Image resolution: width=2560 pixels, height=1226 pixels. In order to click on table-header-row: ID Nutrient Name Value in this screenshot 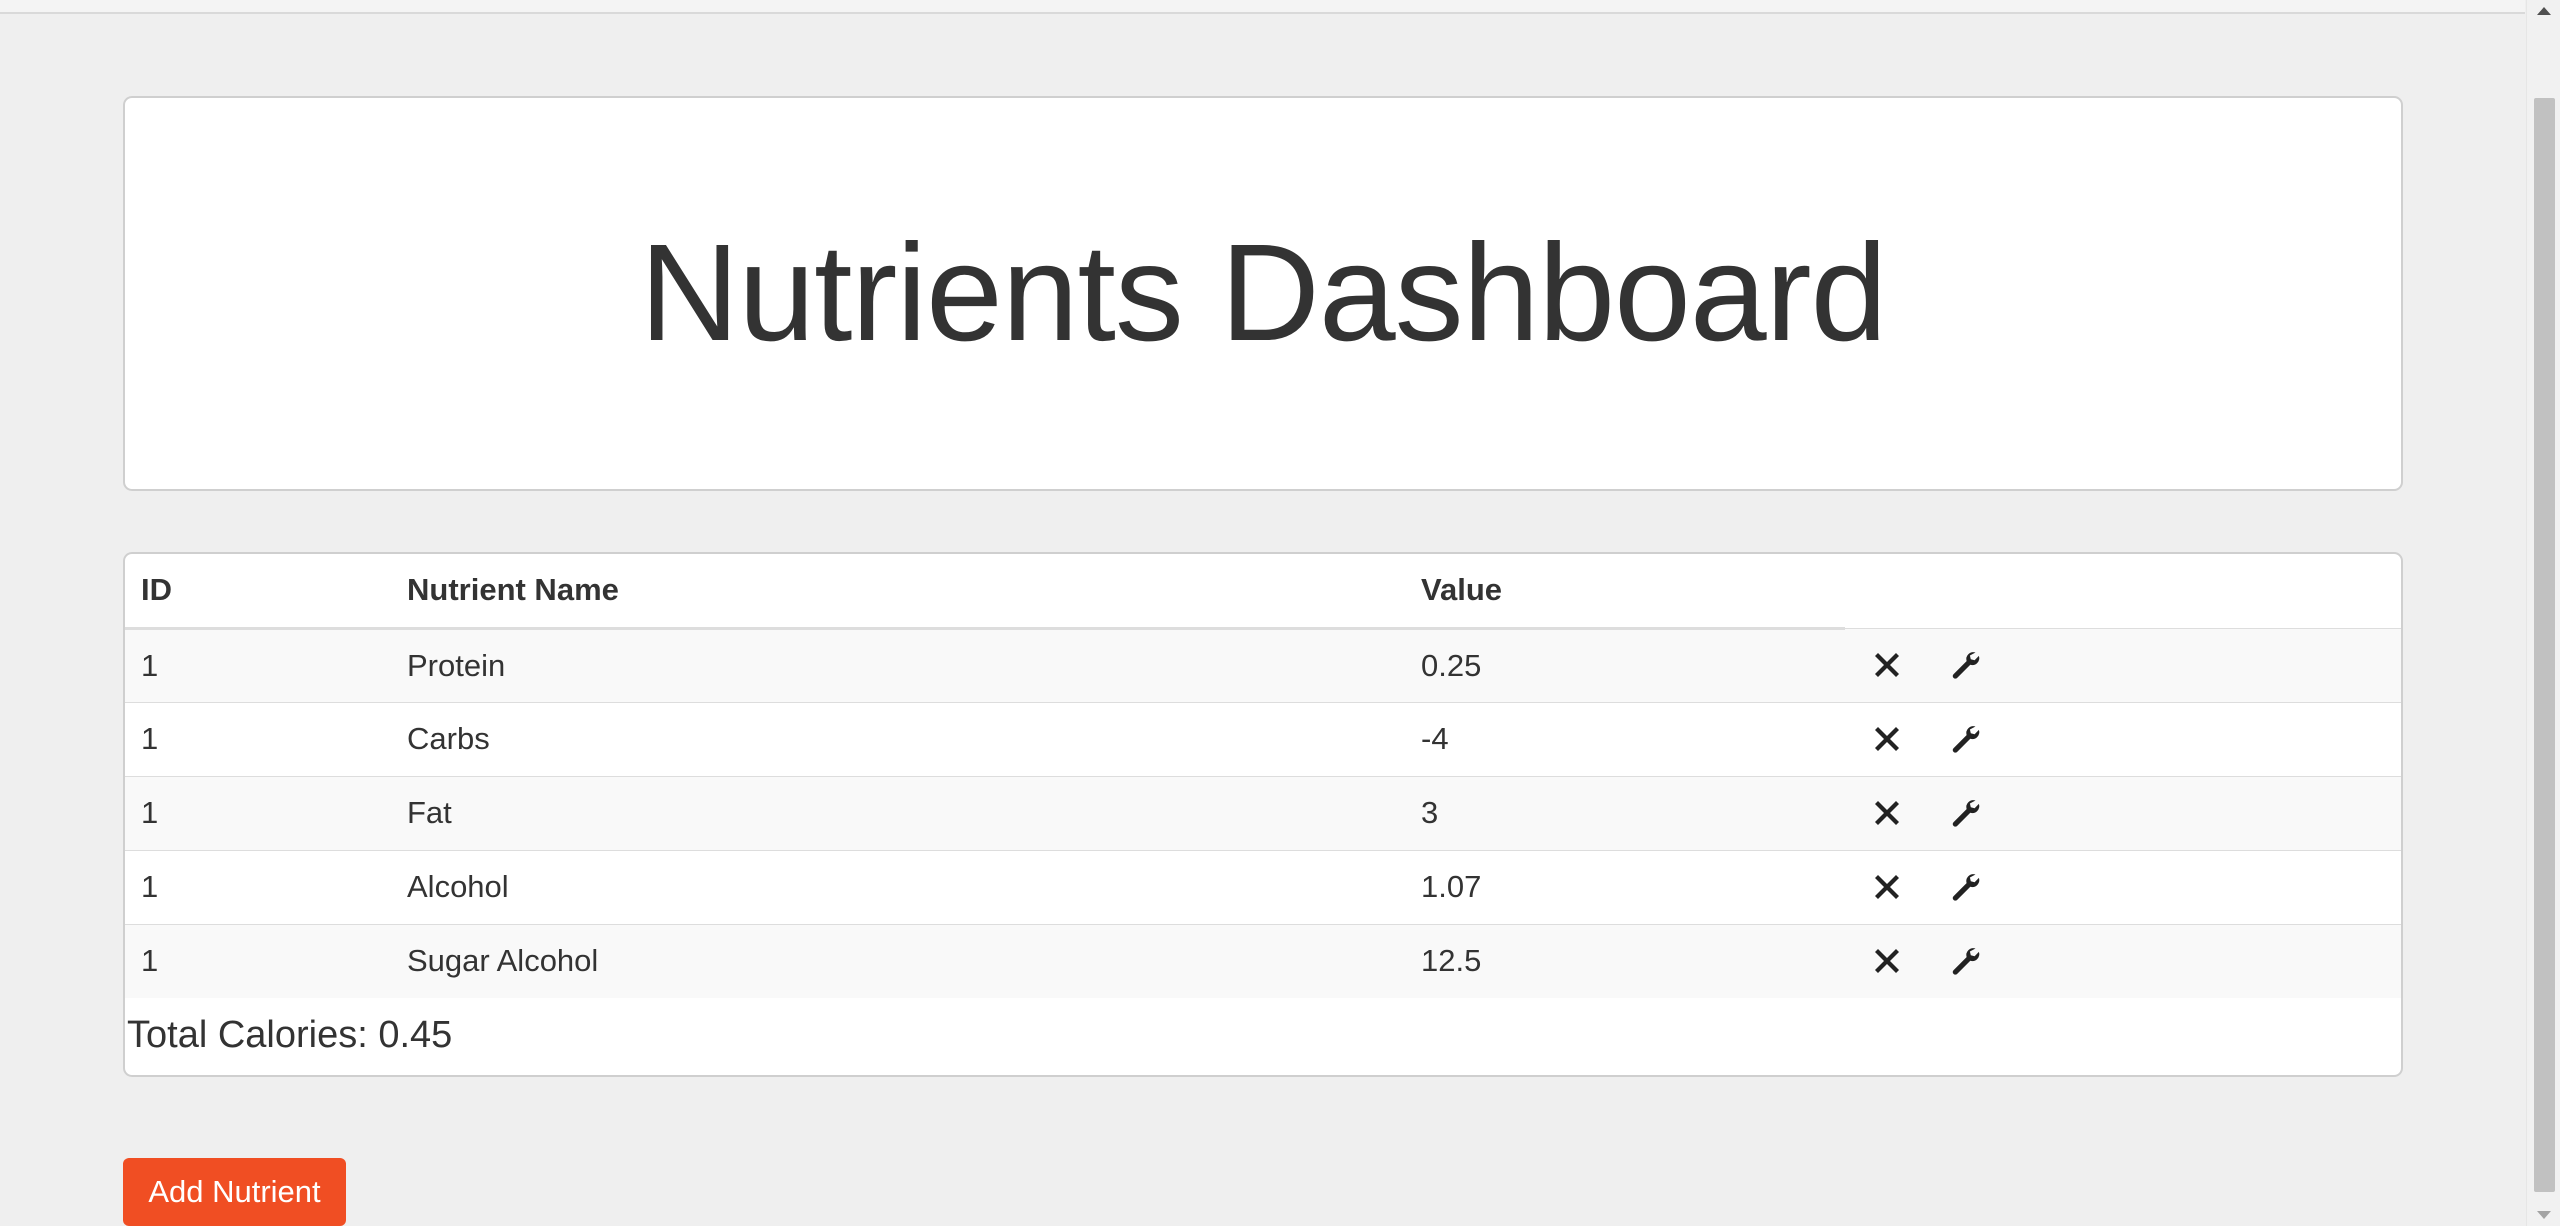, I will do `click(1263, 592)`.